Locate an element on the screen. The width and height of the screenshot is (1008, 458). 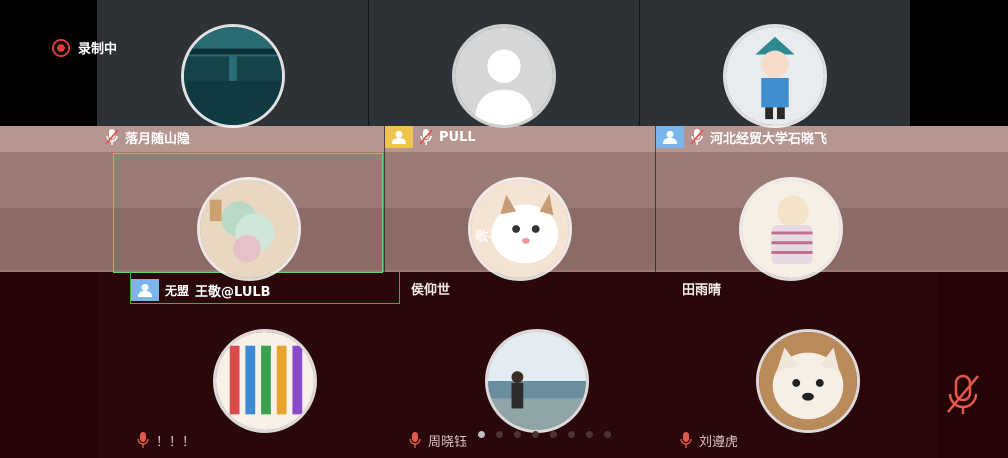
participant-name: 王敬@LULB is located at coordinates (233, 292).